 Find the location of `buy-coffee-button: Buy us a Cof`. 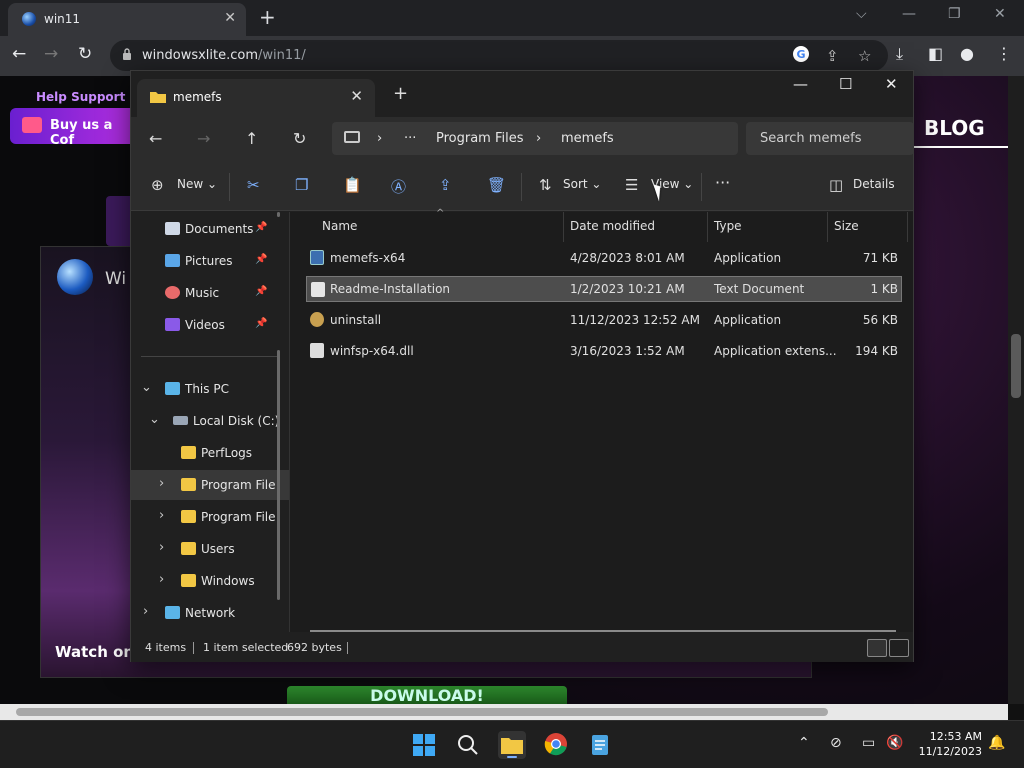

buy-coffee-button: Buy us a Cof is located at coordinates (75, 128).